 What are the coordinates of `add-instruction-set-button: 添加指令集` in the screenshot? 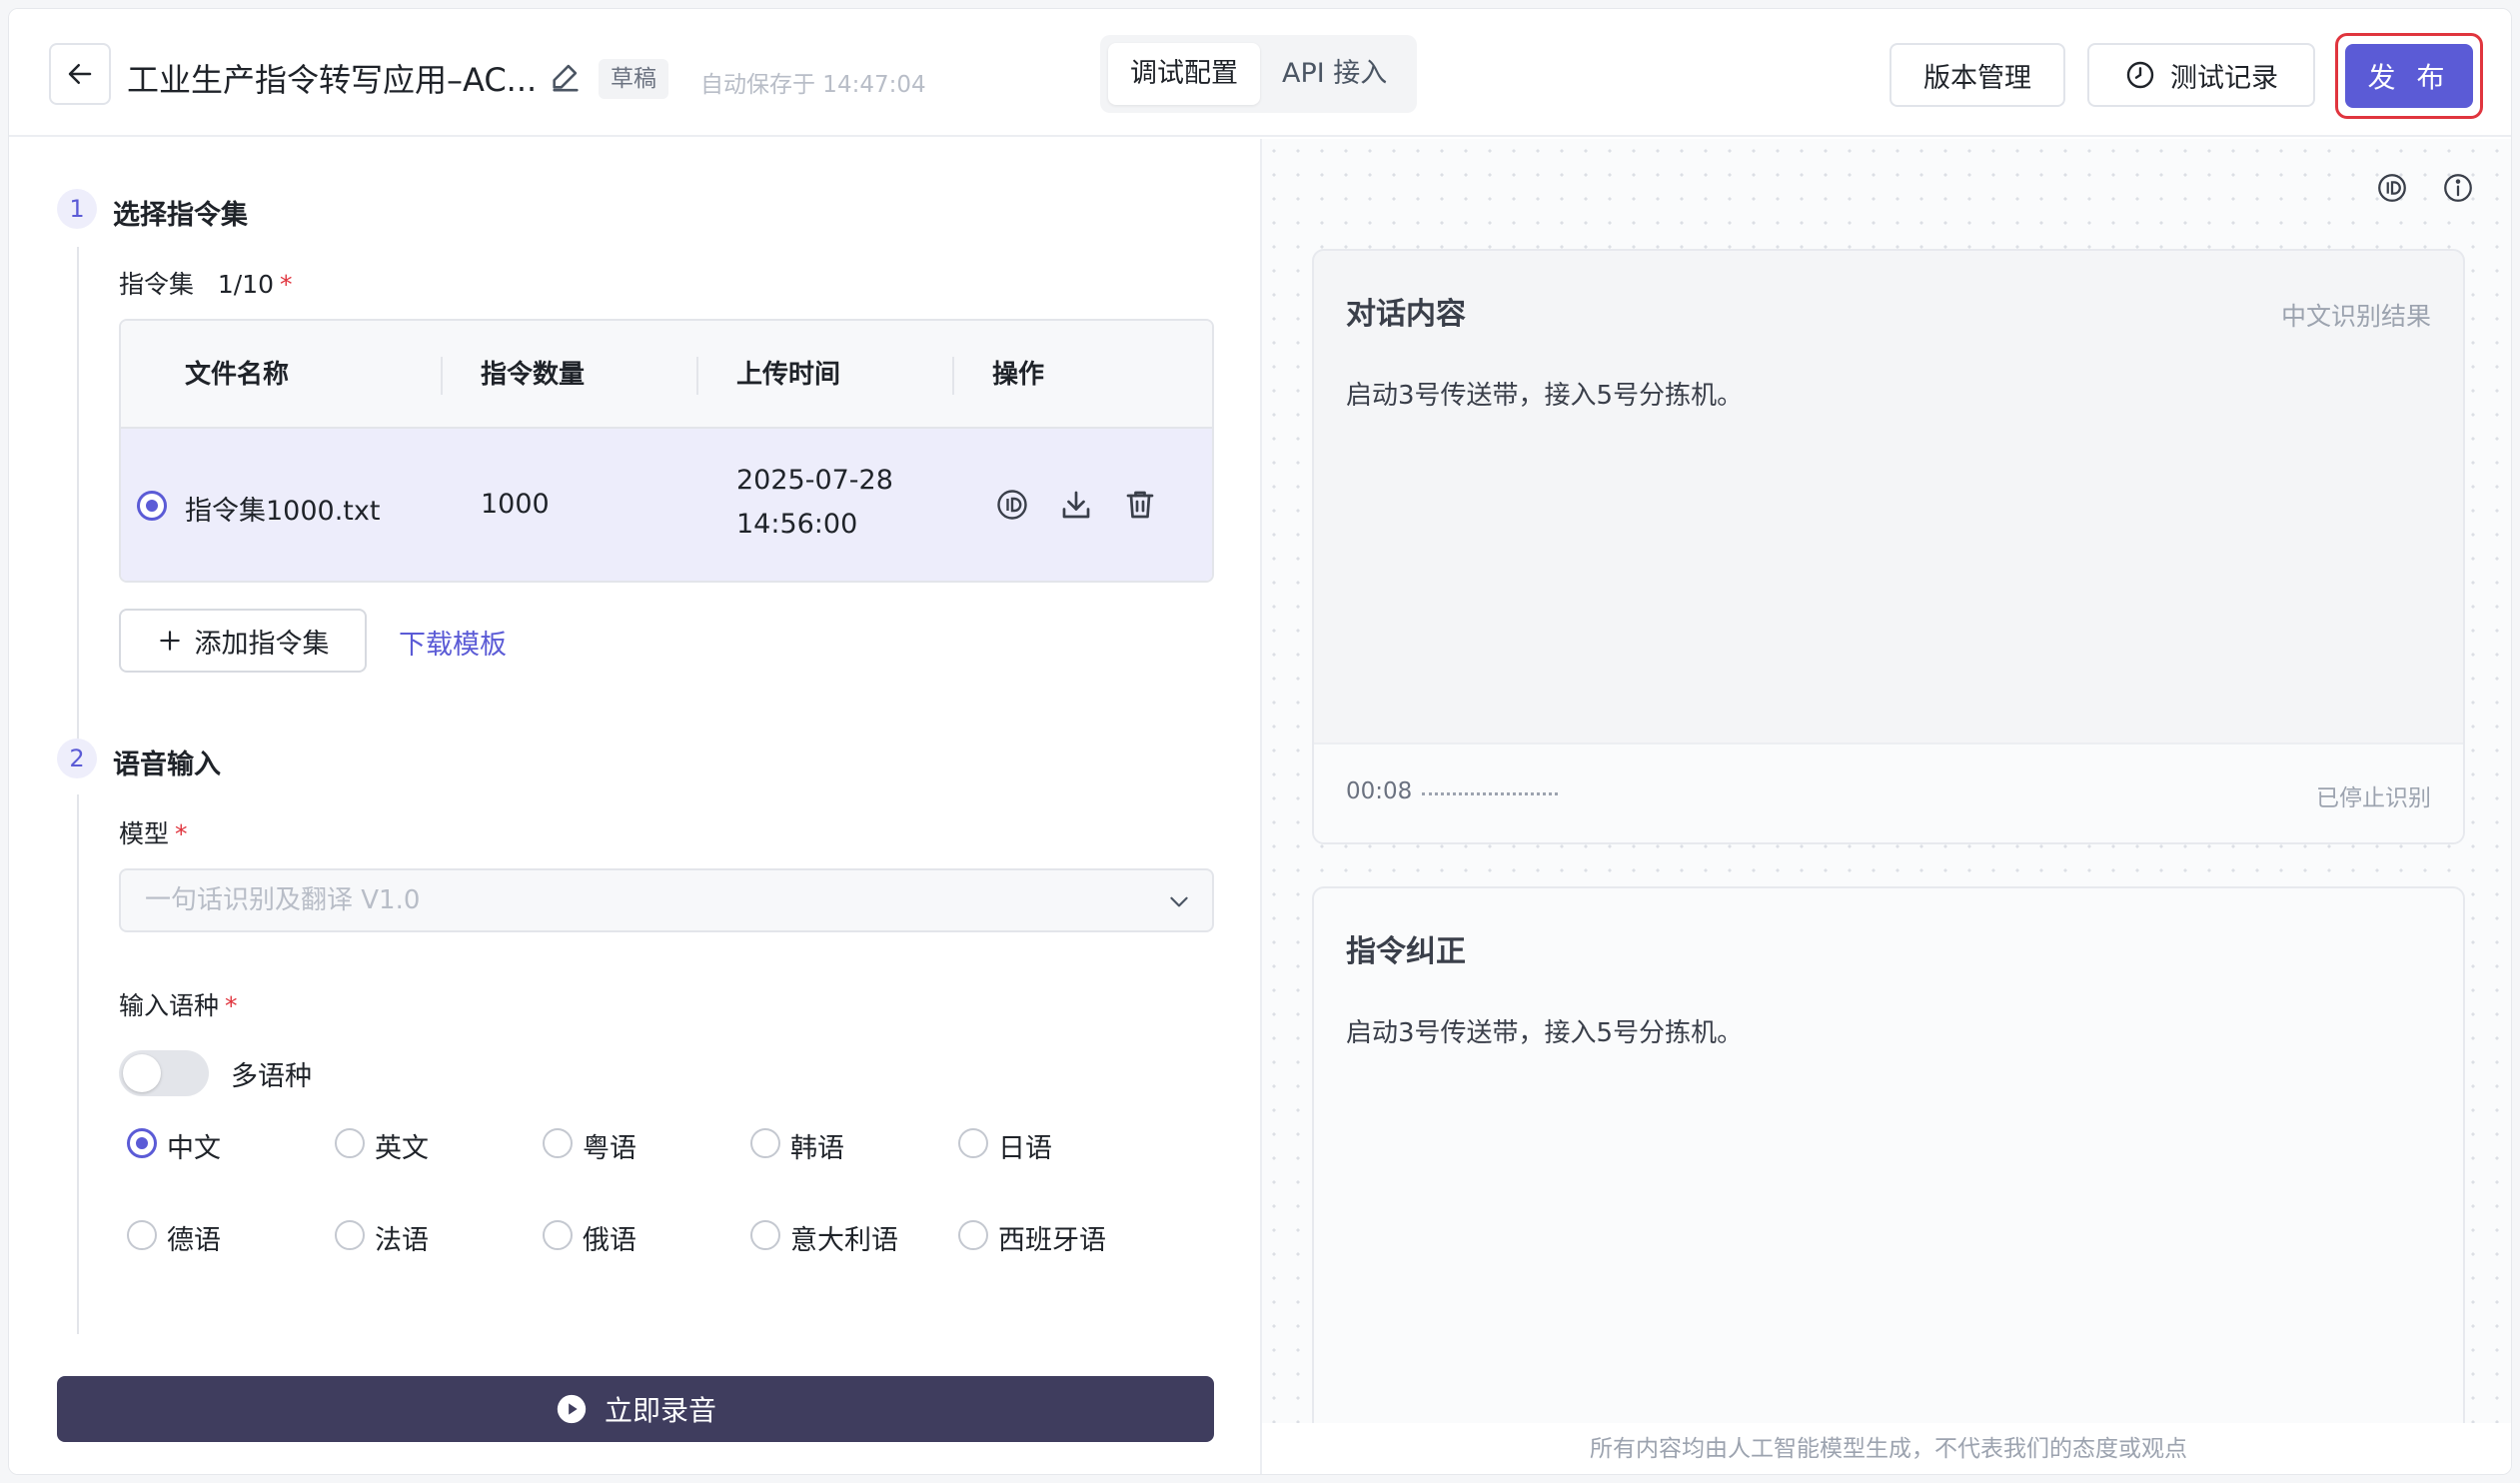 It's located at (243, 641).